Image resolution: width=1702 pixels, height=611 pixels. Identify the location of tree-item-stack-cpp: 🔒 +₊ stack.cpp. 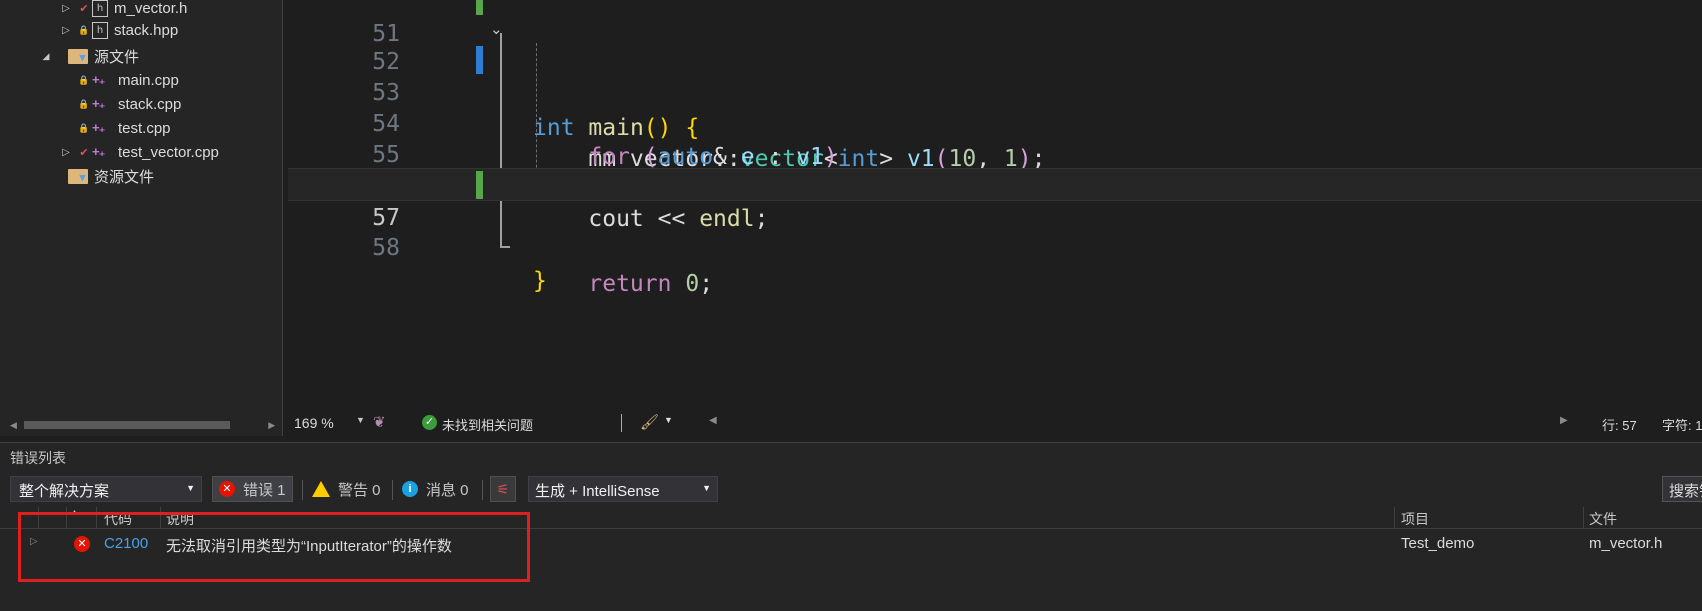
(129, 104).